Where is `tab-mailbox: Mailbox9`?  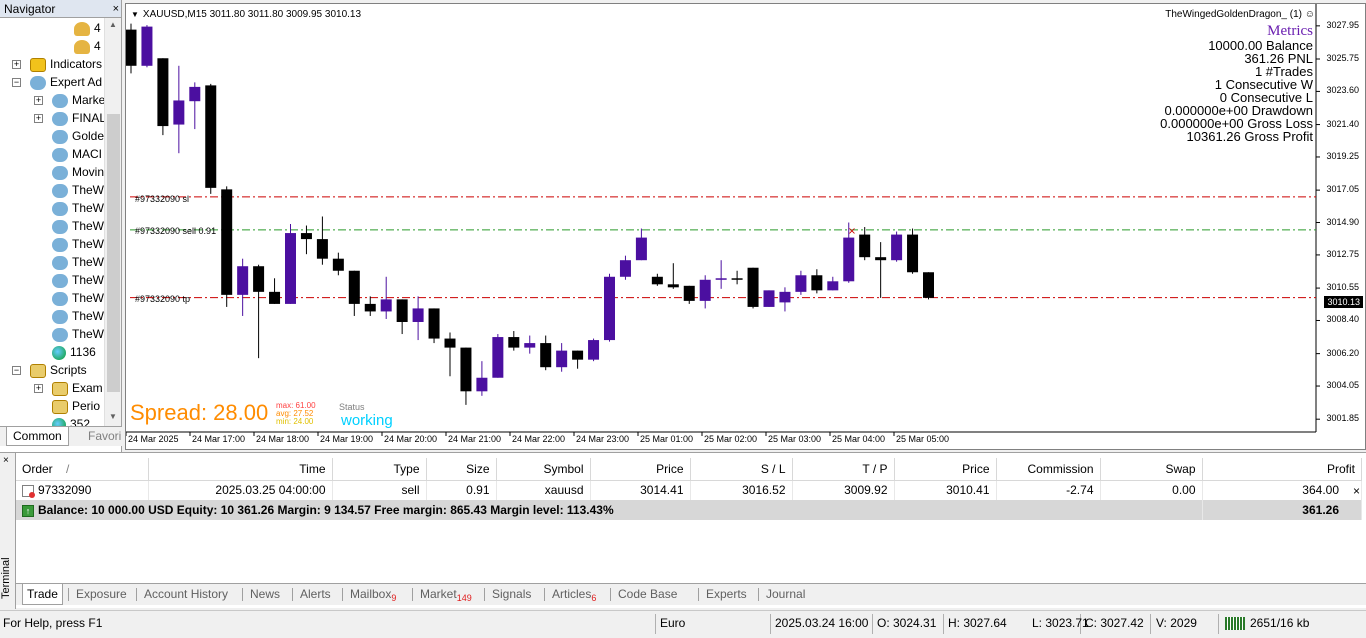
tab-mailbox: Mailbox9 is located at coordinates (373, 594).